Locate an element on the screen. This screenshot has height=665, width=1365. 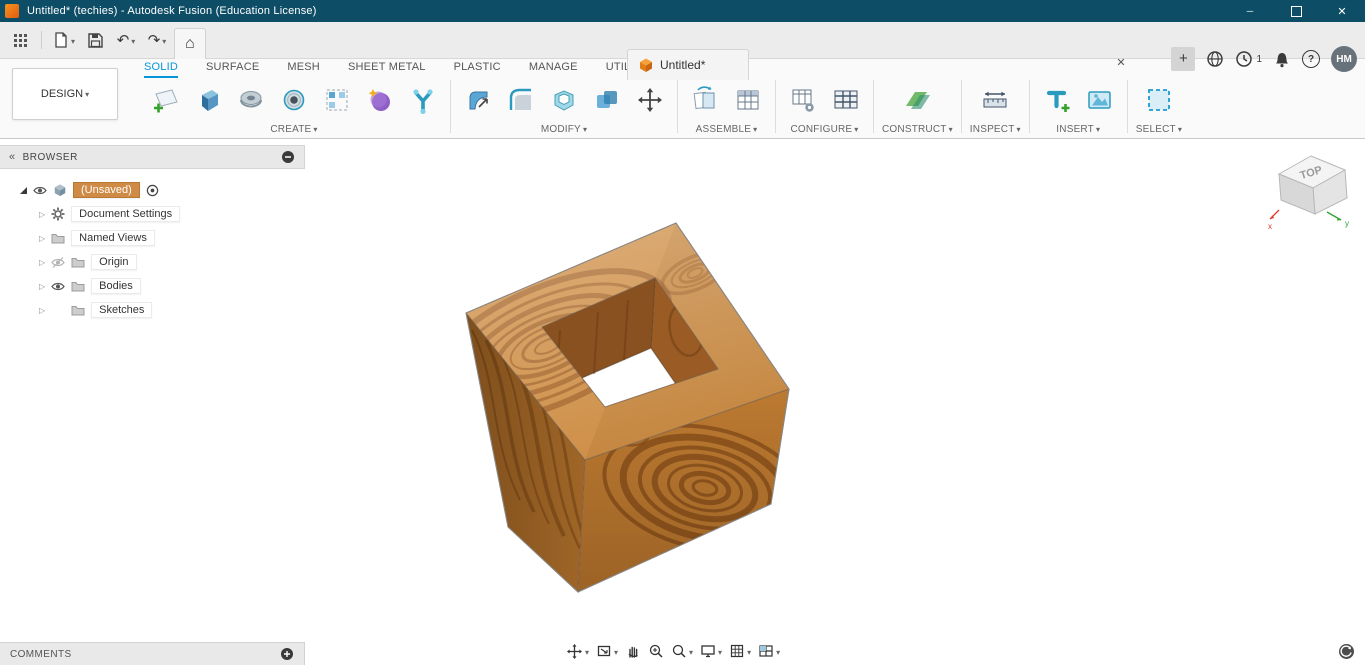
joint-button is located at coordinates (748, 100).